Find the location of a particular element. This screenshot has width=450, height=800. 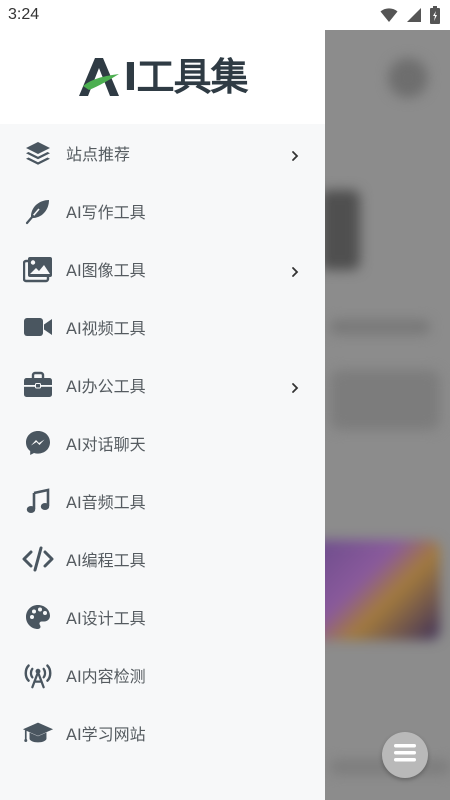

logo-text: I工具集 is located at coordinates (185, 77).